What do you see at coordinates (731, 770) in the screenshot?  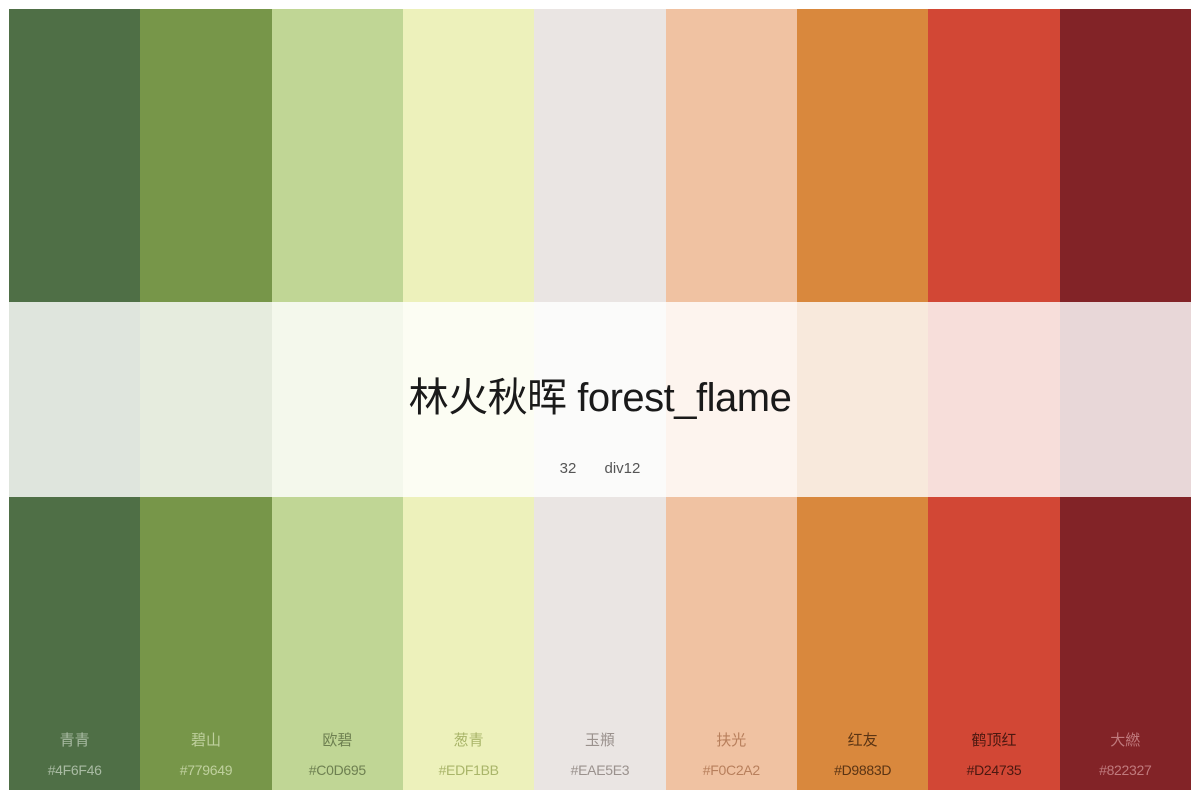 I see `swatch-hex: #F0C2A2` at bounding box center [731, 770].